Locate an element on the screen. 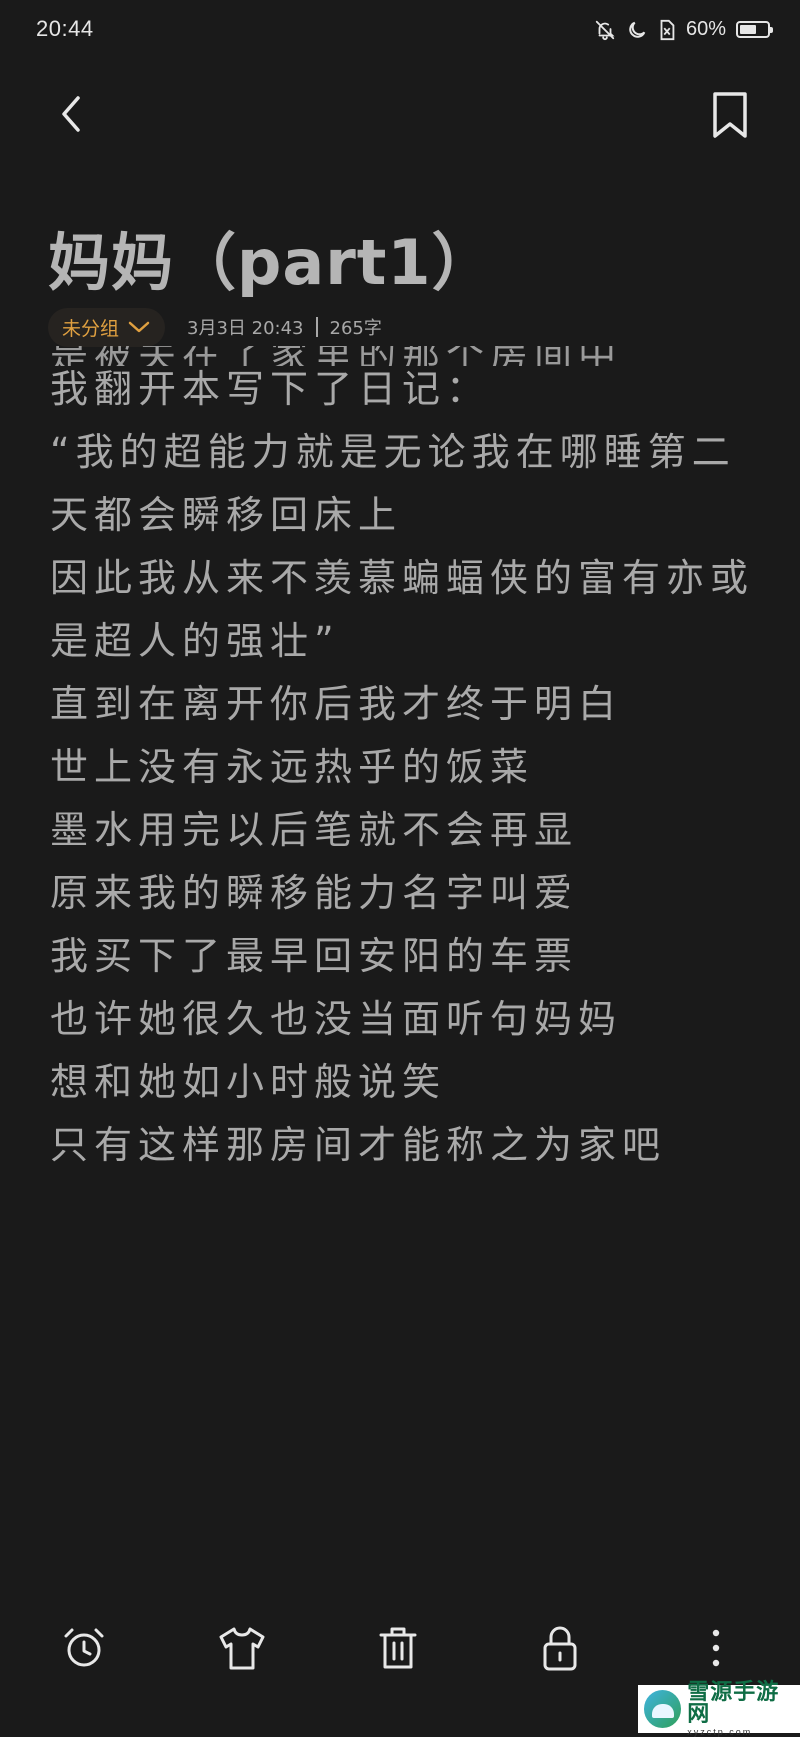 The width and height of the screenshot is (800, 1737). battery-level-fill is located at coordinates (748, 29).